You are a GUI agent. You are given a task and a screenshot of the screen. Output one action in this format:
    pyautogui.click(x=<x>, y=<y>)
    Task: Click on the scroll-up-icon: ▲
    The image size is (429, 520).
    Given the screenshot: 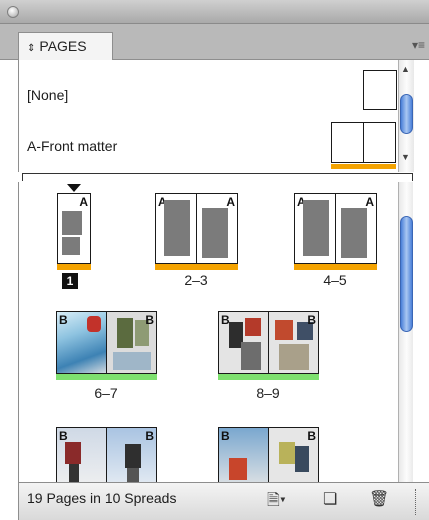 What is the action you would take?
    pyautogui.click(x=405, y=69)
    